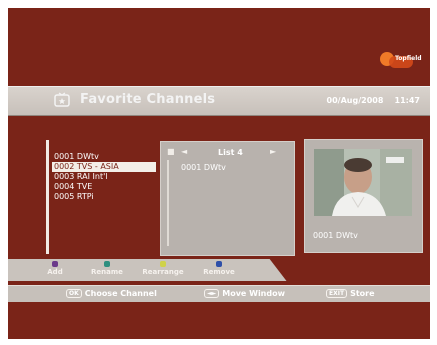  What do you see at coordinates (273, 151) in the screenshot?
I see `arrow-right-icon: ►` at bounding box center [273, 151].